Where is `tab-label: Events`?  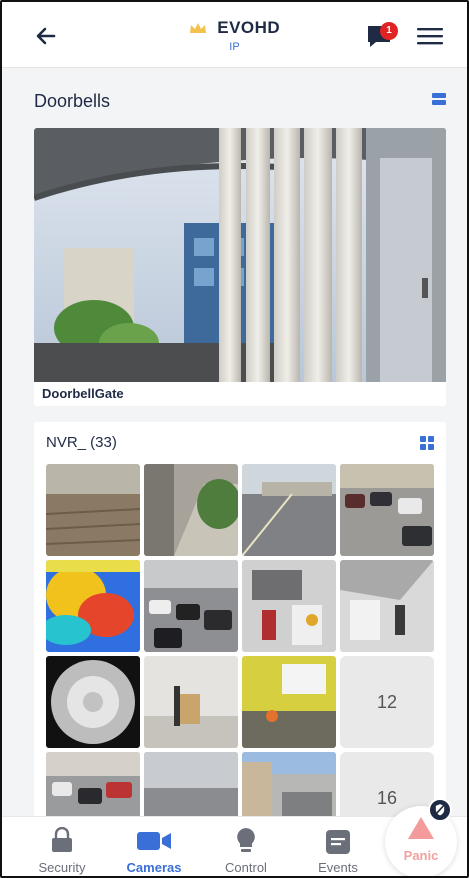 tab-label: Events is located at coordinates (338, 867).